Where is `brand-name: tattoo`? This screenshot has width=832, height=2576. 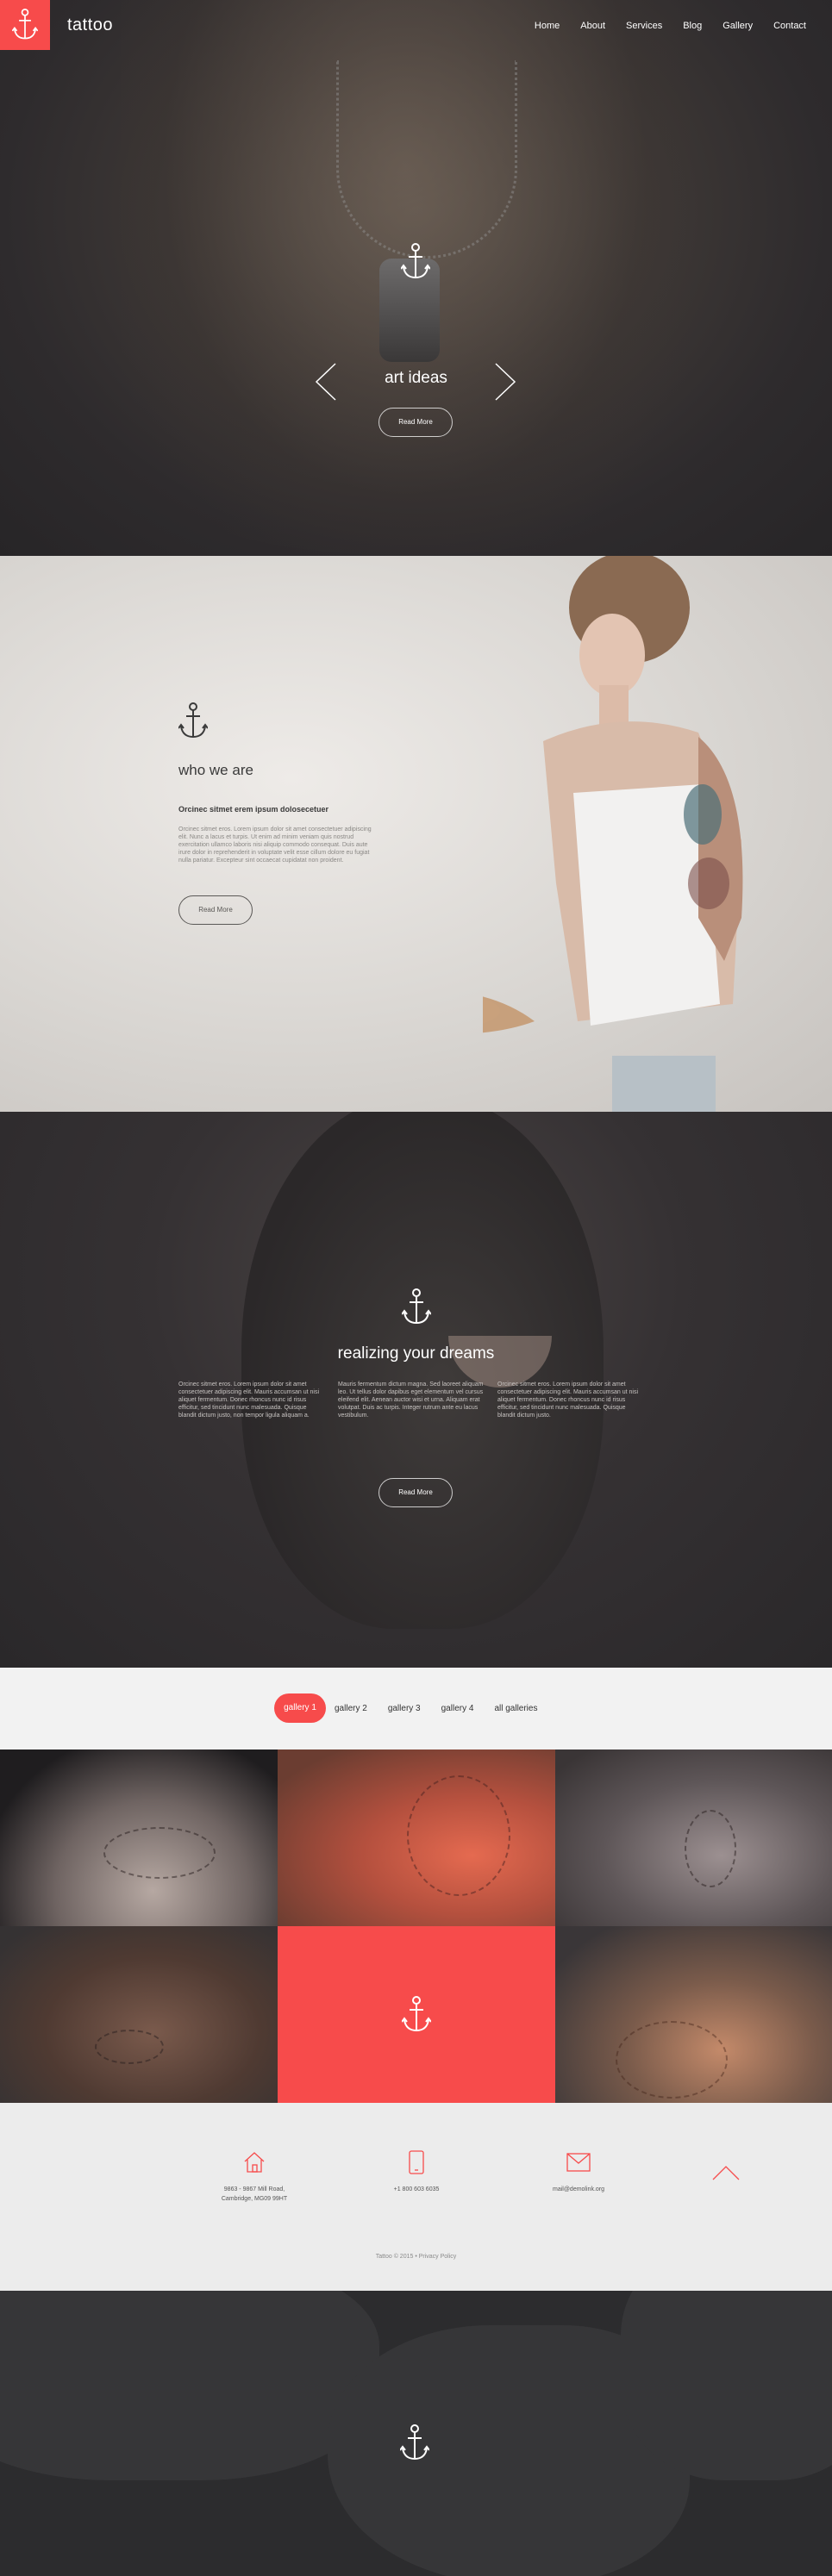
brand-name: tattoo is located at coordinates (90, 25).